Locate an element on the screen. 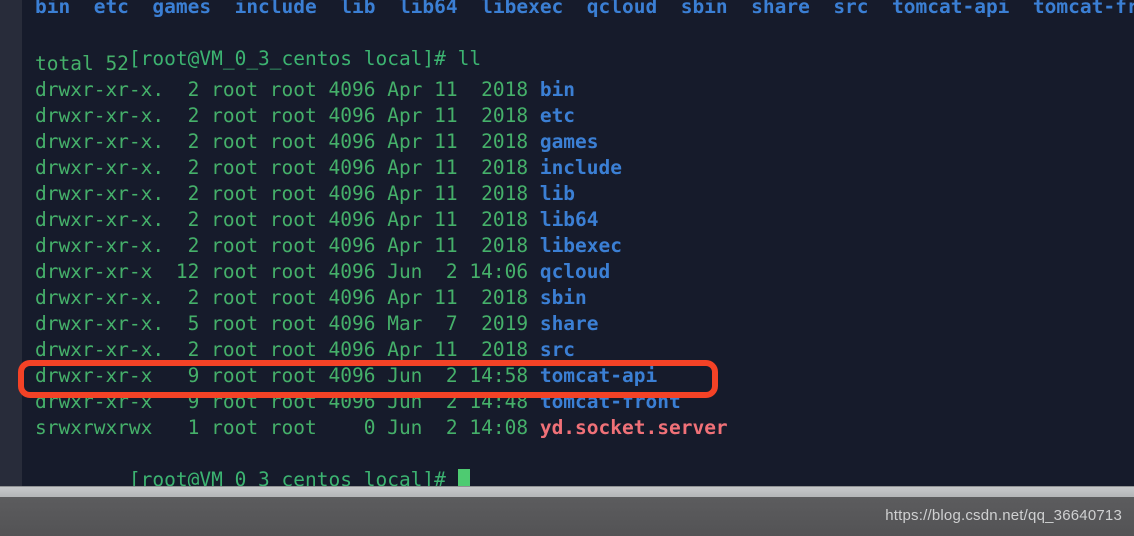  watermark-text: https://blog.csdn.net/qq_36640713 is located at coordinates (1003, 515).